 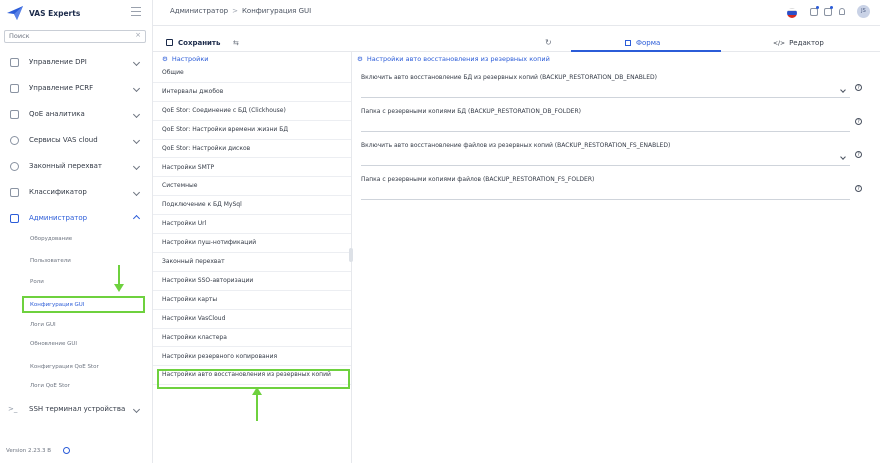 What do you see at coordinates (605, 165) in the screenshot?
I see `select-fs-enabled` at bounding box center [605, 165].